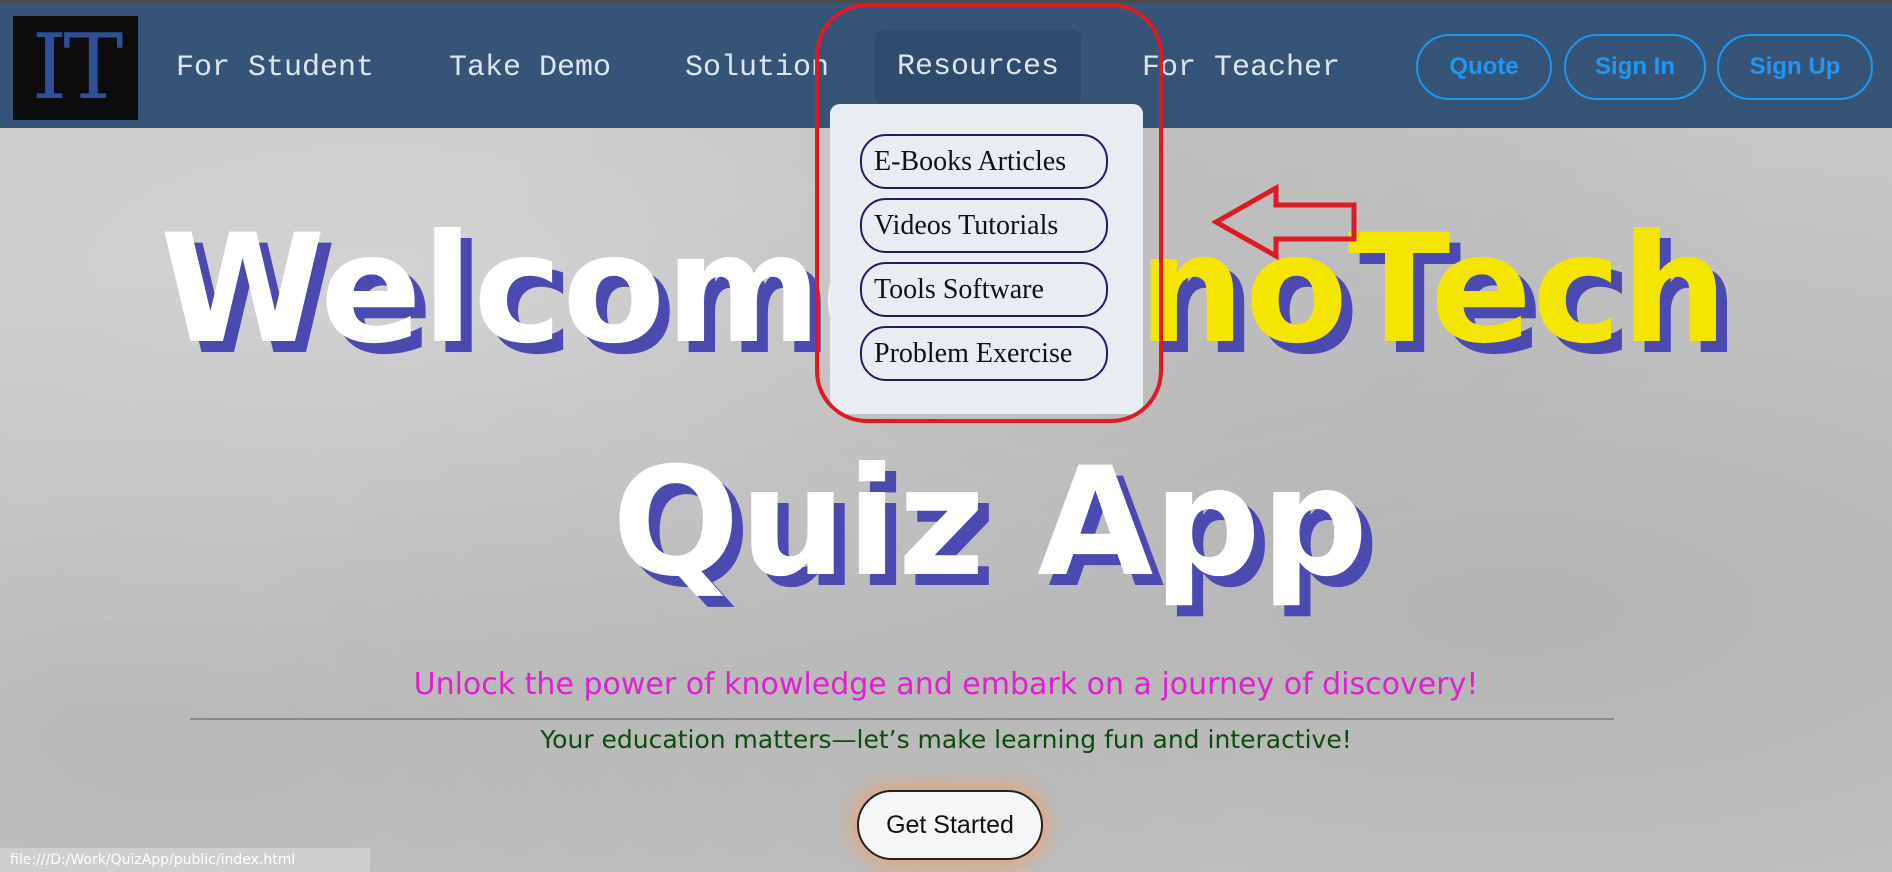 The image size is (1892, 872). What do you see at coordinates (1484, 67) in the screenshot?
I see `quote-button: Quote` at bounding box center [1484, 67].